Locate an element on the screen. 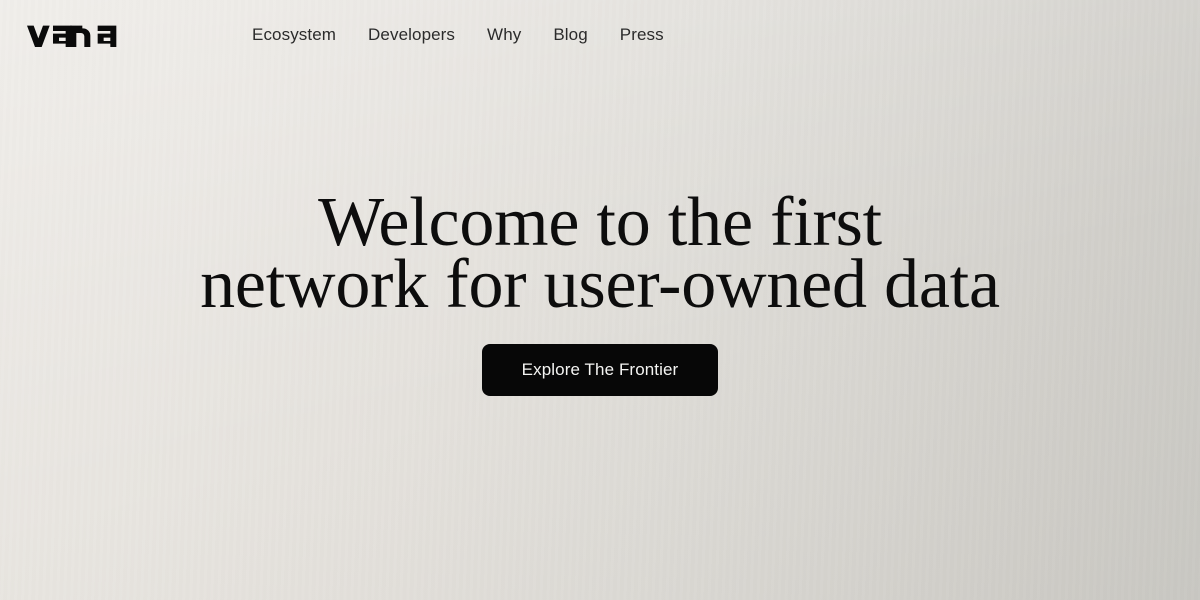  nav-link-blog: Blog is located at coordinates (570, 34).